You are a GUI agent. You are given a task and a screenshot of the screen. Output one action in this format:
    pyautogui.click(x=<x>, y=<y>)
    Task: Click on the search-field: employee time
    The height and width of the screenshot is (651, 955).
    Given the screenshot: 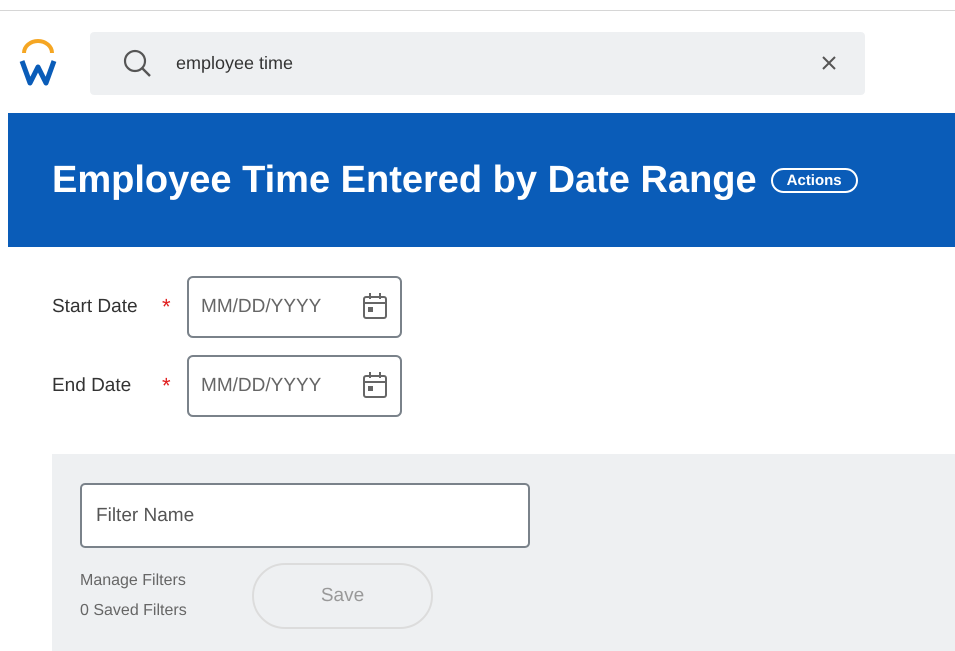 What is the action you would take?
    pyautogui.click(x=477, y=63)
    